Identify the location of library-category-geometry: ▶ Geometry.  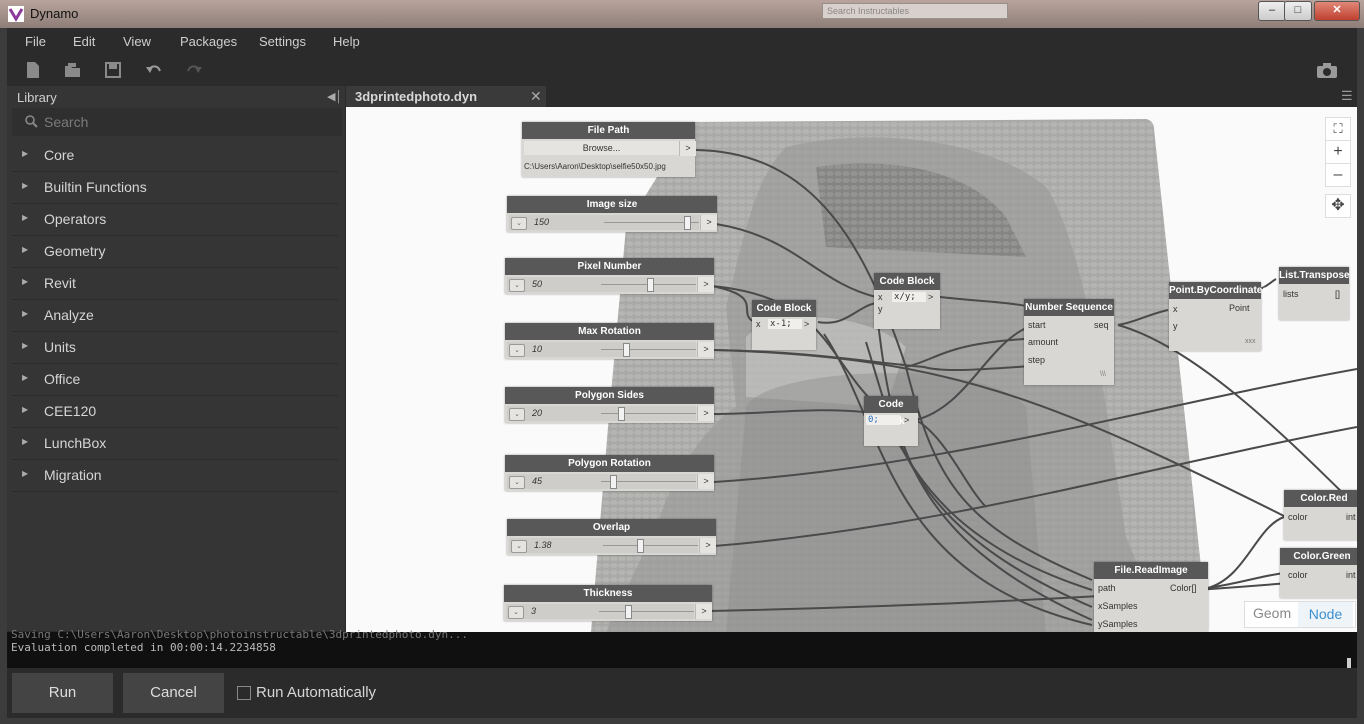
(175, 252).